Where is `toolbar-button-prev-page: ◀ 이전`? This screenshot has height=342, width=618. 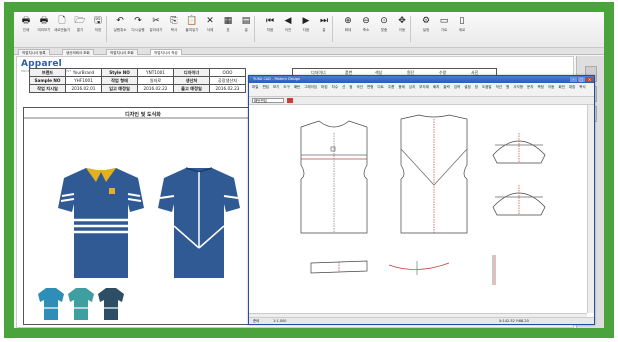 toolbar-button-prev-page: ◀ 이전 is located at coordinates (288, 28).